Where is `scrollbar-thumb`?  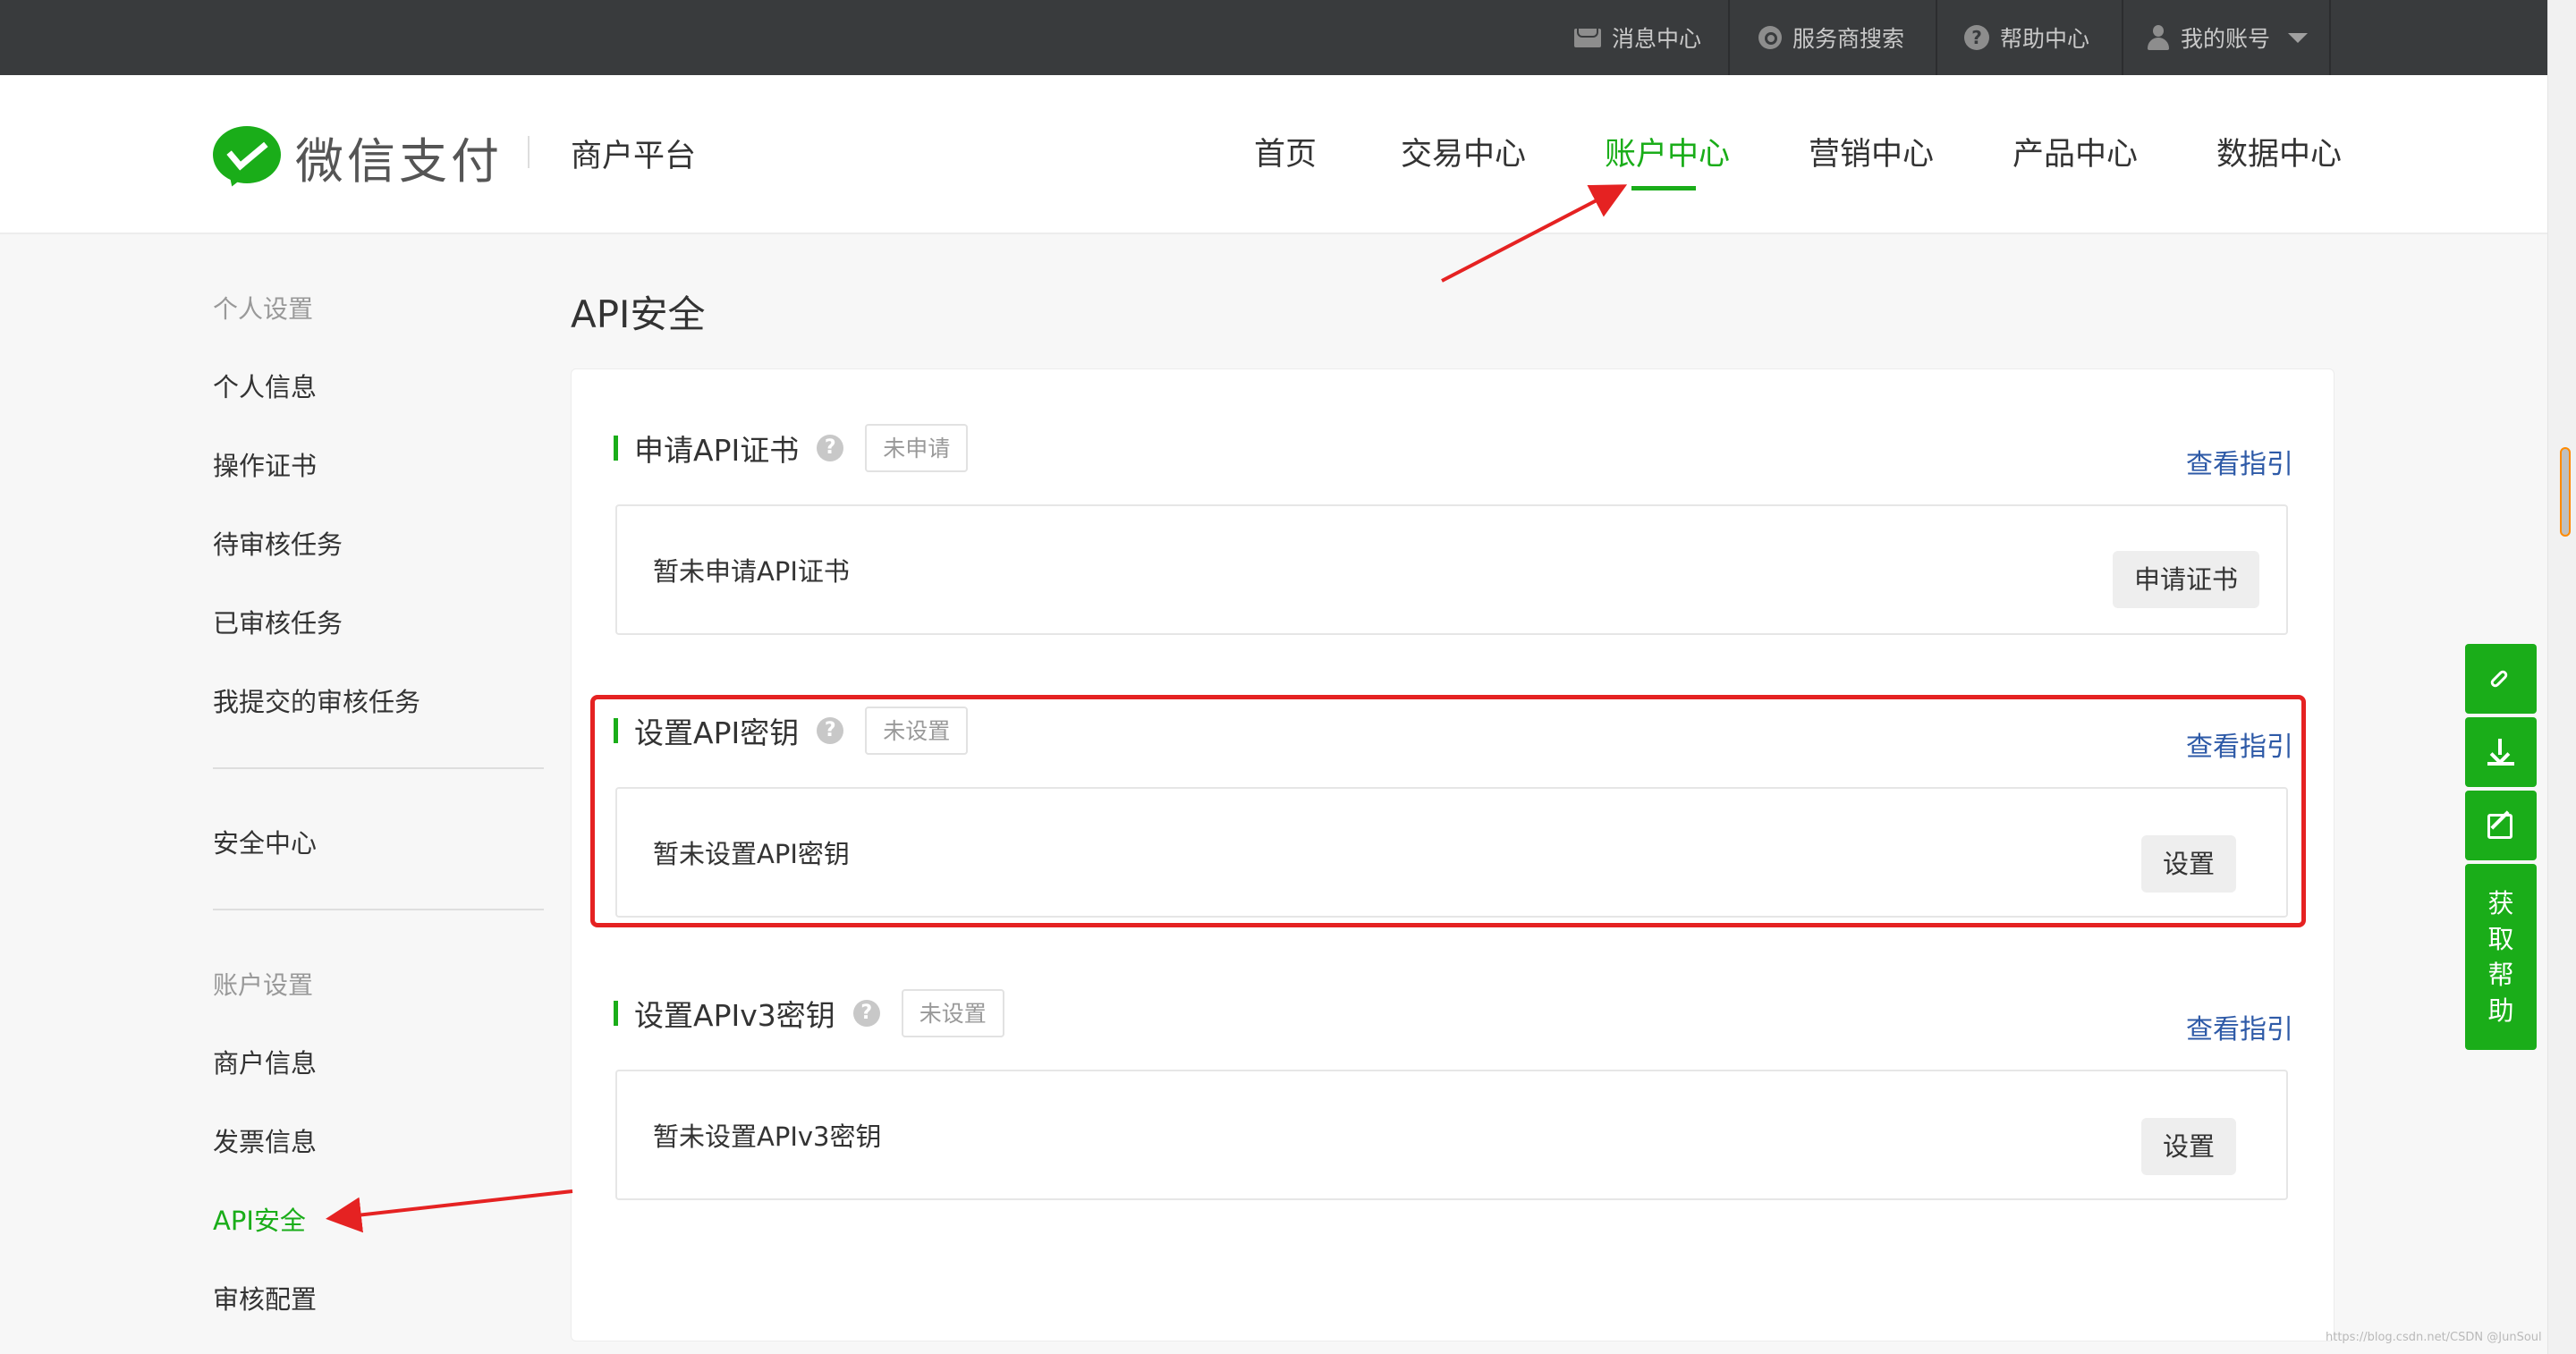 scrollbar-thumb is located at coordinates (2565, 492).